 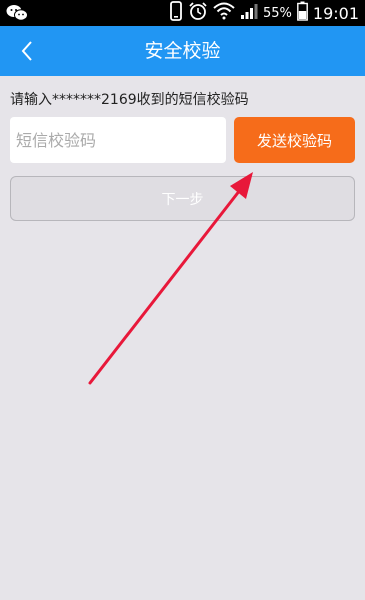 I want to click on send-code-button: 发送校验码, so click(x=294, y=140).